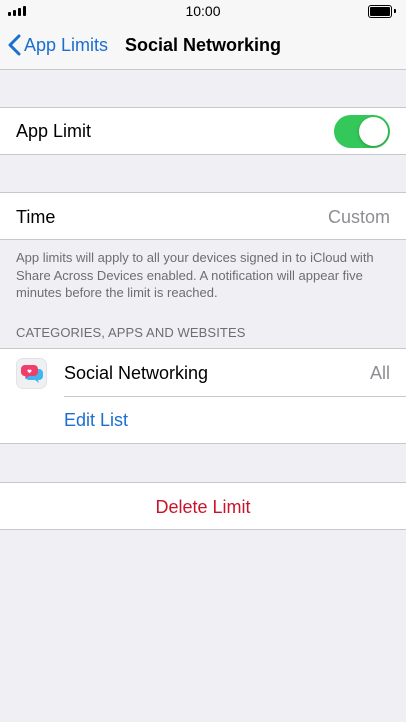 The width and height of the screenshot is (406, 722). Describe the element at coordinates (373, 131) in the screenshot. I see `toggle-knob` at that location.